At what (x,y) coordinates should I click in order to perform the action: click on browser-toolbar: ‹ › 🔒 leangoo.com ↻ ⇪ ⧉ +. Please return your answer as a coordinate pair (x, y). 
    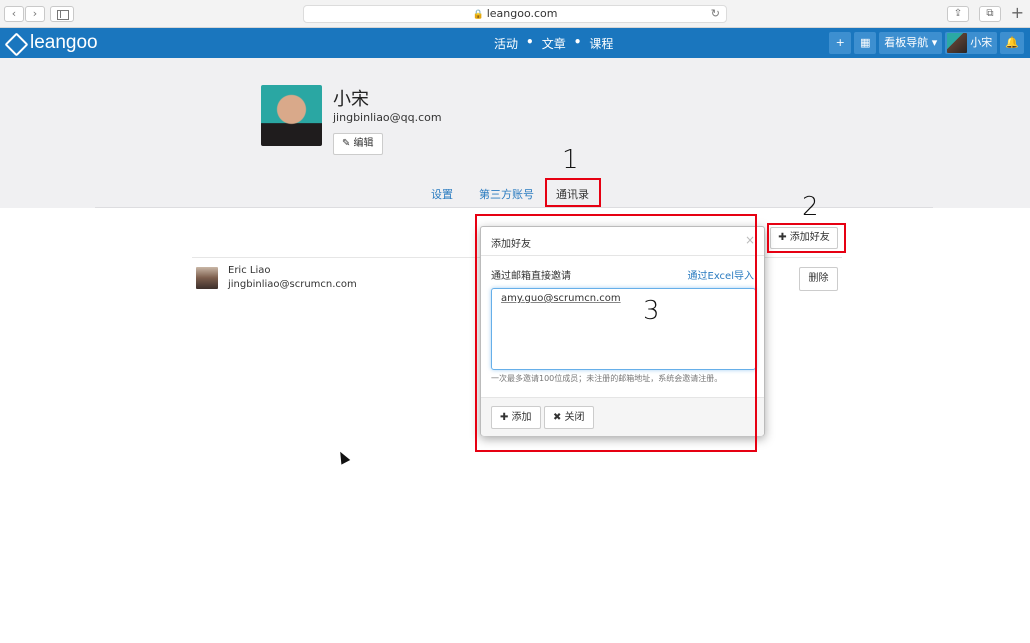
    Looking at the image, I should click on (515, 14).